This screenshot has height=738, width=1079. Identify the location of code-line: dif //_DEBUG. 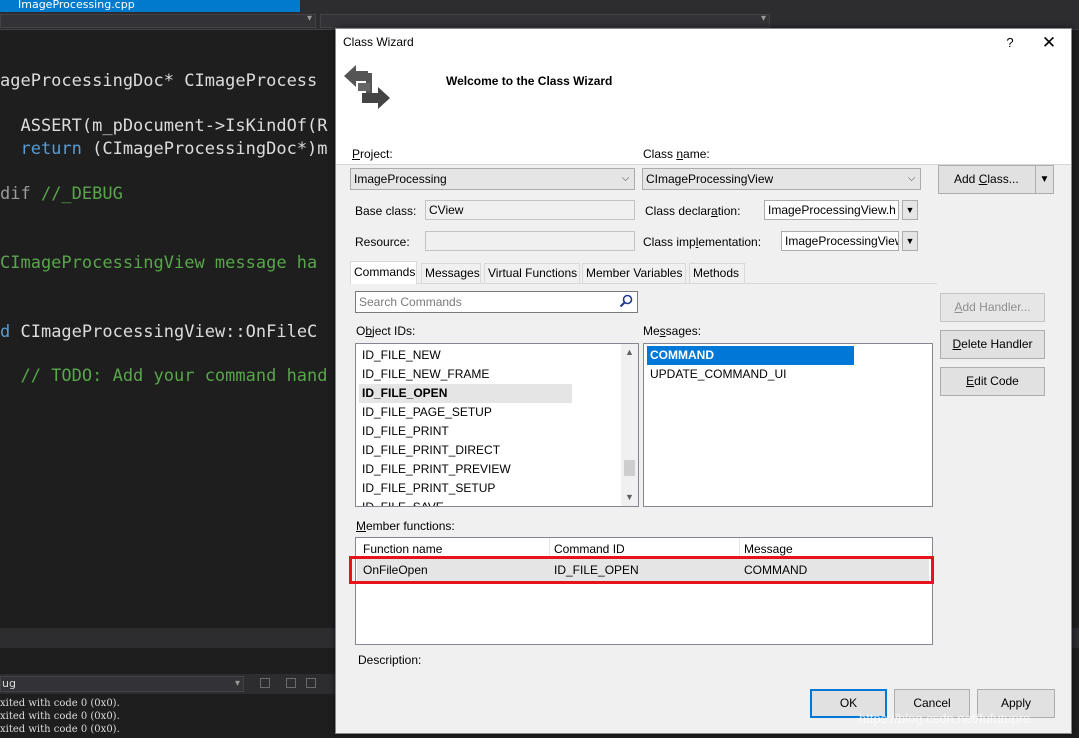
(61, 194).